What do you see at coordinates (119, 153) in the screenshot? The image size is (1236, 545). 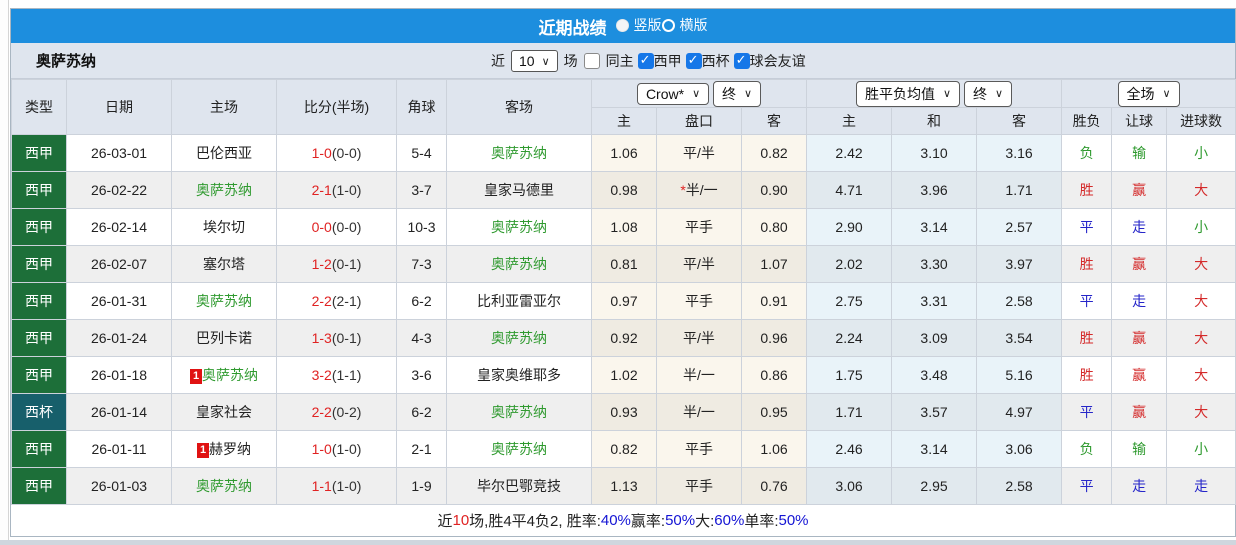 I see `cell-date: 26-03-01` at bounding box center [119, 153].